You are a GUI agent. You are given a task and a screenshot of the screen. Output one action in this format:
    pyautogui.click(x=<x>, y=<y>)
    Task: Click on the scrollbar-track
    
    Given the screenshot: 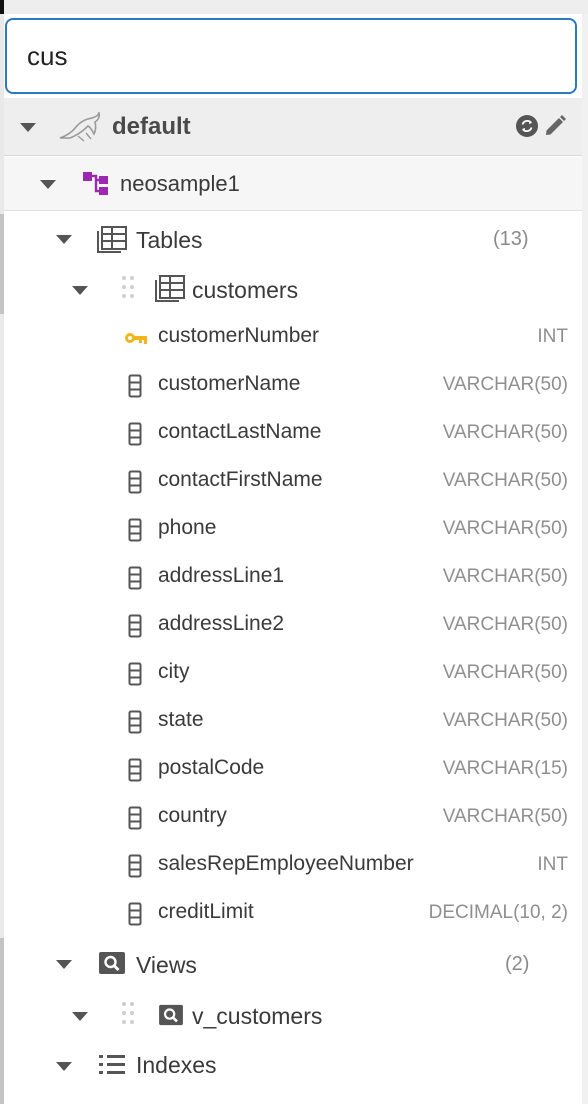 What is the action you would take?
    pyautogui.click(x=585, y=559)
    